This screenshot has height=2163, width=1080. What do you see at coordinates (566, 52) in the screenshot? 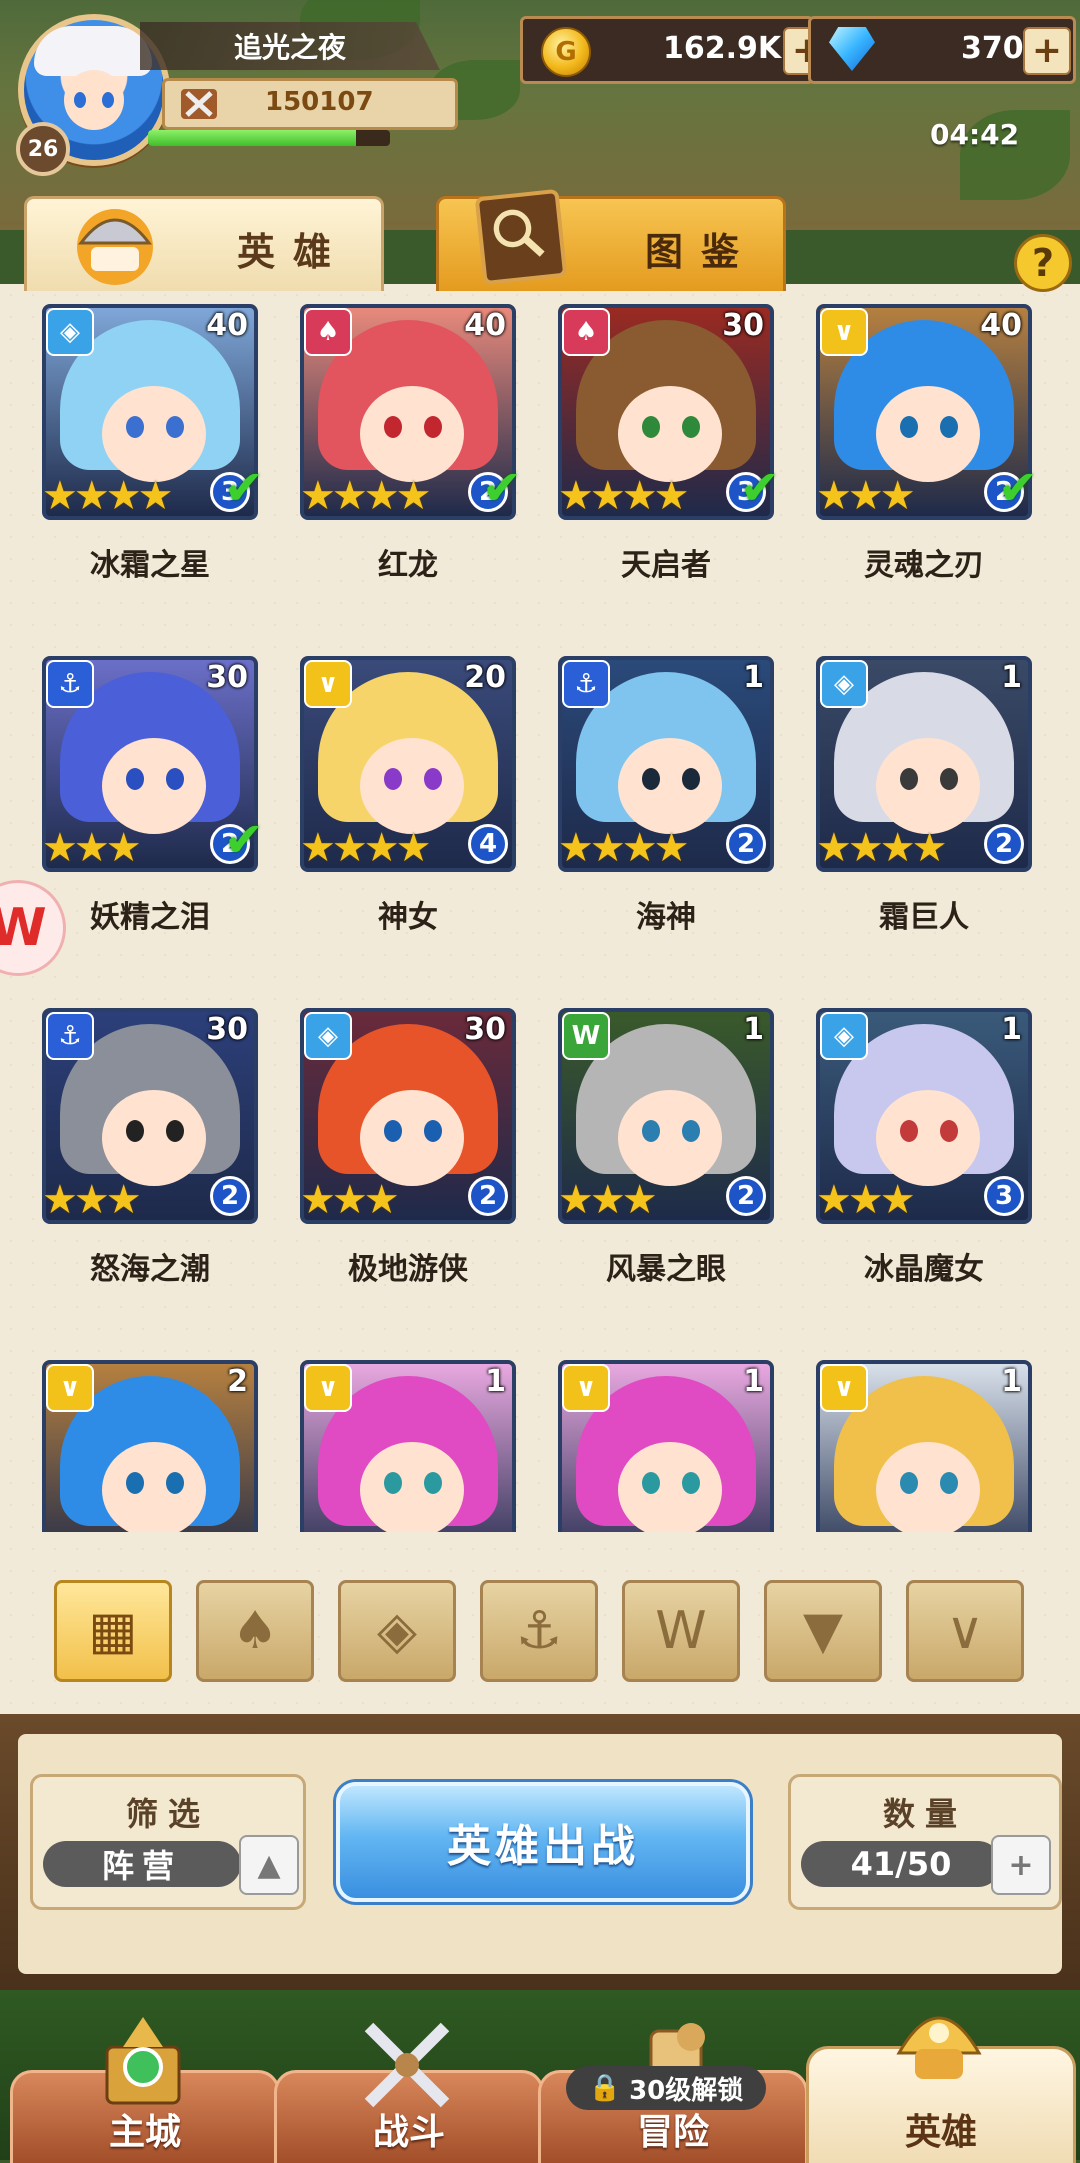
I see `gold-coin-icon: G` at bounding box center [566, 52].